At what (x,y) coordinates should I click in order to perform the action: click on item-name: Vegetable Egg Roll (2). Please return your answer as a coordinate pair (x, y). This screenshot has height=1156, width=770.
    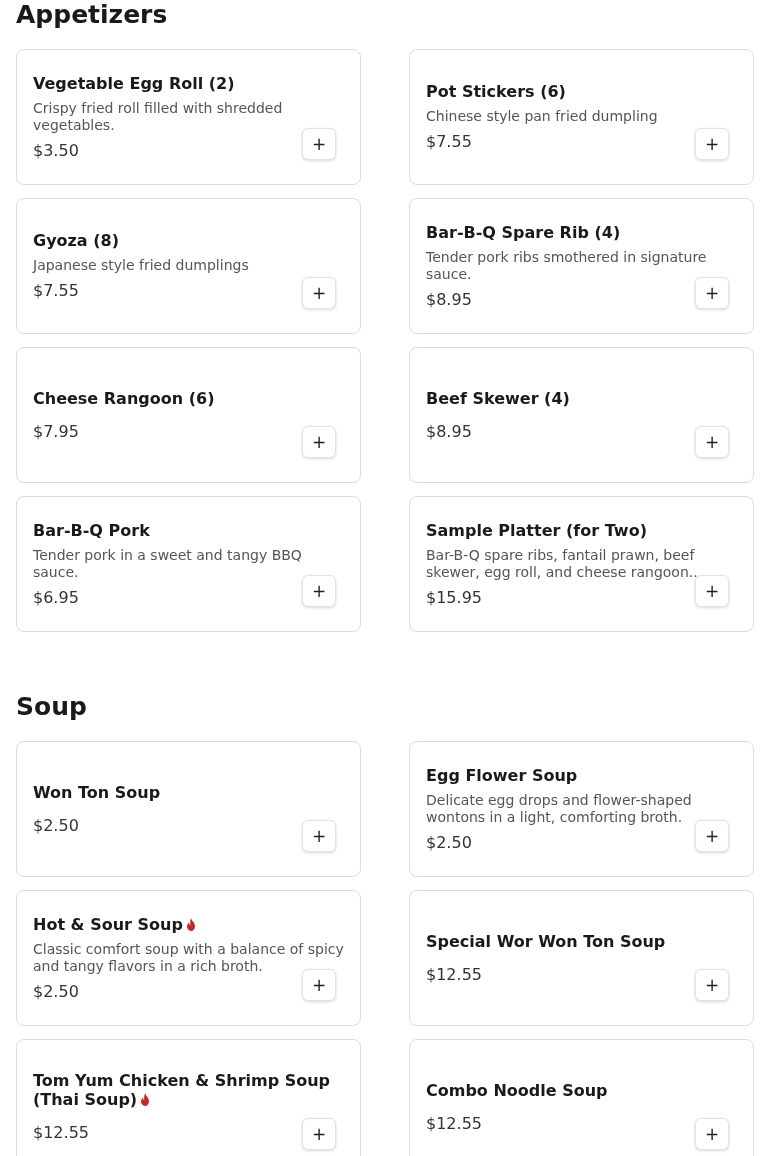
    Looking at the image, I should click on (134, 83).